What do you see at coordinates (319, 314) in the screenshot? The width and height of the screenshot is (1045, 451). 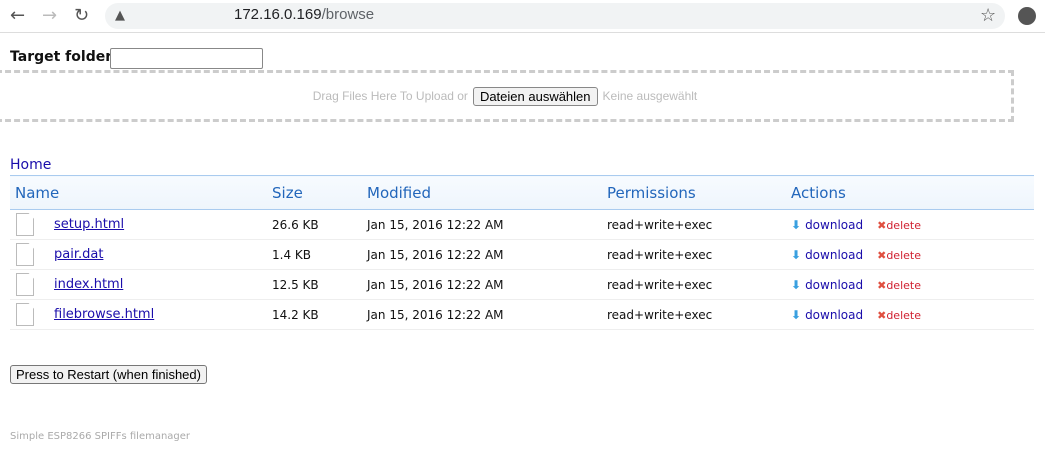 I see `file-size: 14.2 KB` at bounding box center [319, 314].